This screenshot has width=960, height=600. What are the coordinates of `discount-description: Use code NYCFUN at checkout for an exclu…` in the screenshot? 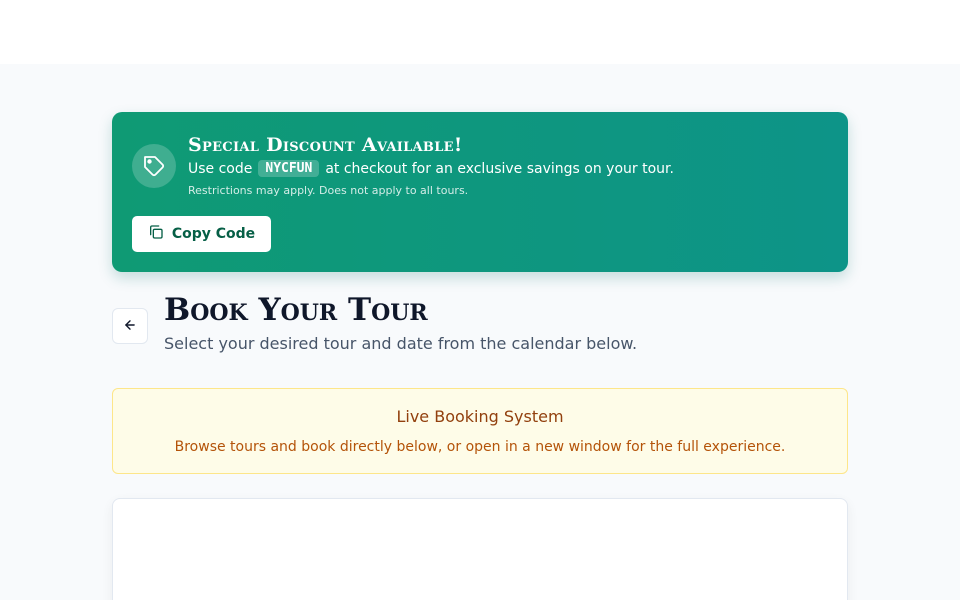 It's located at (431, 168).